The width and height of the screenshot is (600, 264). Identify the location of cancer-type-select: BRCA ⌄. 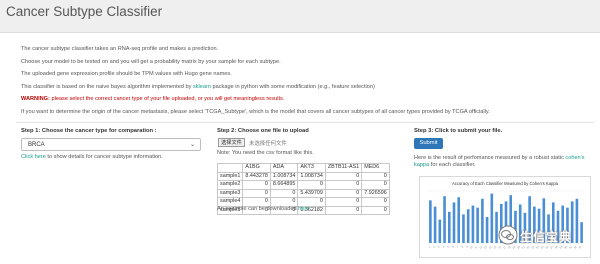
(111, 144).